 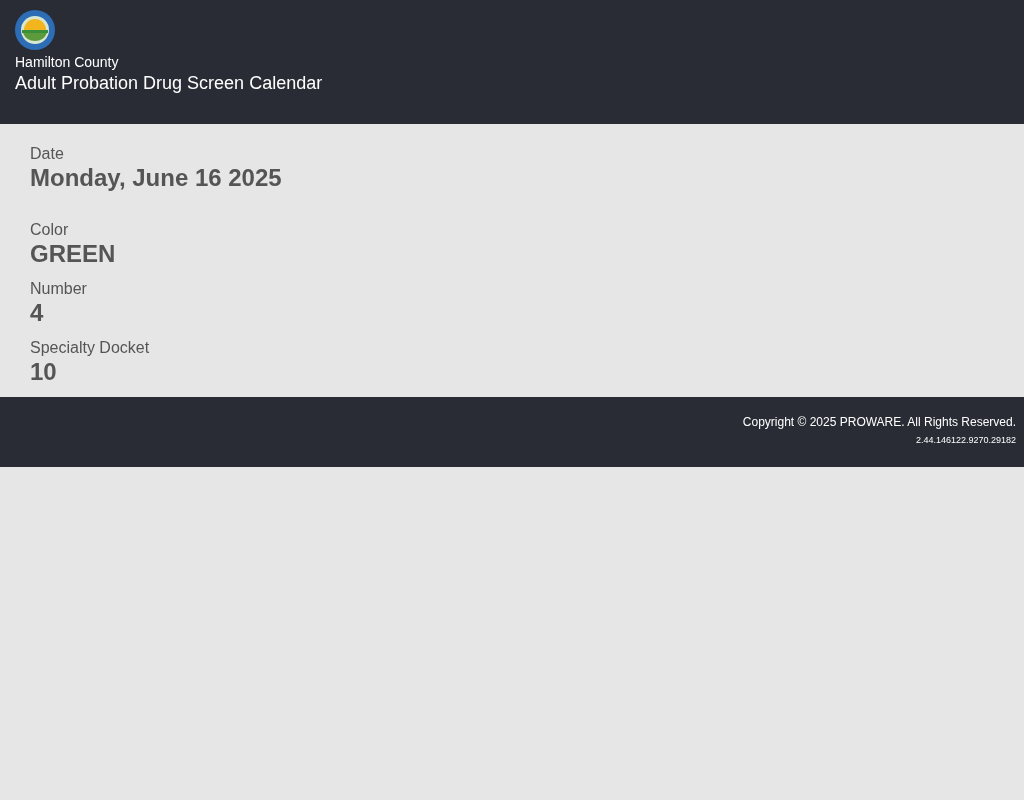 I want to click on field-value: 4, so click(x=37, y=313).